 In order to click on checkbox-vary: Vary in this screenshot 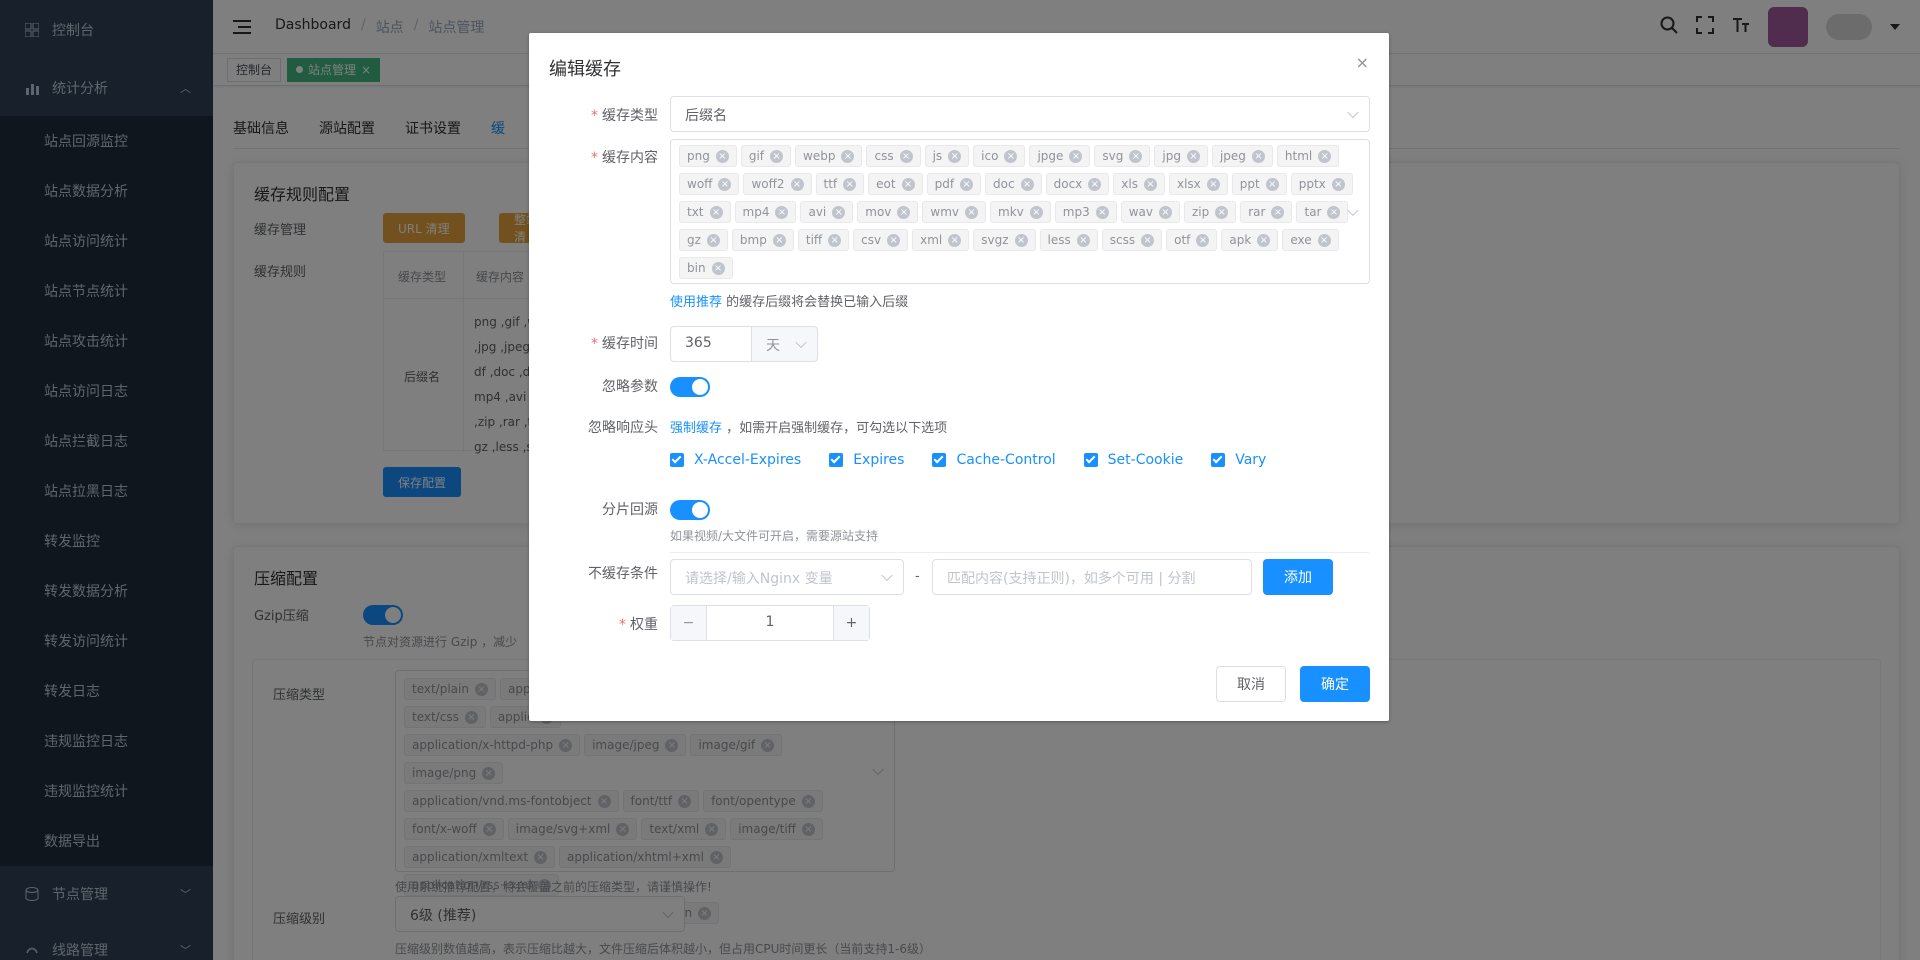, I will do `click(1238, 460)`.